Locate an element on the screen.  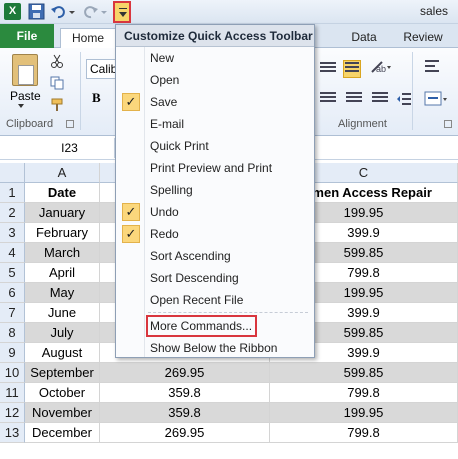
row-header: 8 is located at coordinates (12, 333).